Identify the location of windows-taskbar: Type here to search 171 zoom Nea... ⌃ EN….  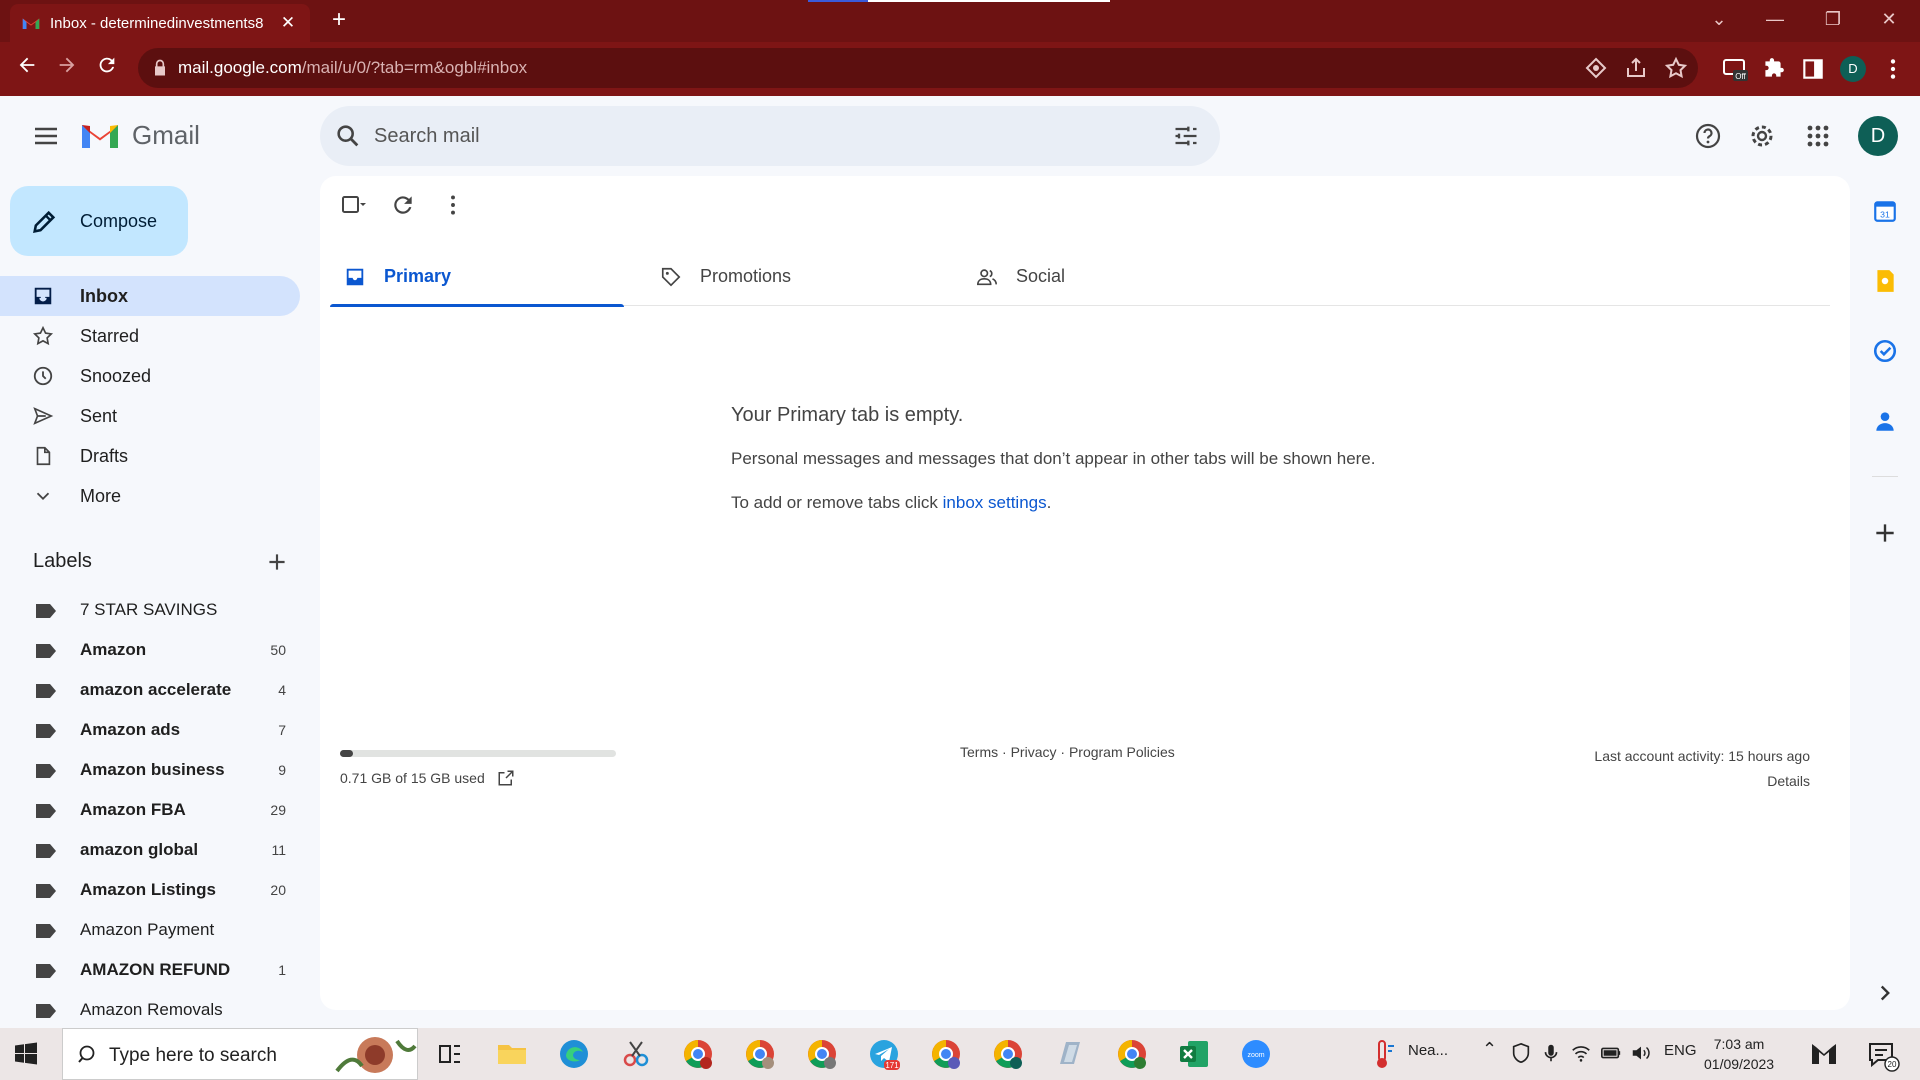
(960, 1054).